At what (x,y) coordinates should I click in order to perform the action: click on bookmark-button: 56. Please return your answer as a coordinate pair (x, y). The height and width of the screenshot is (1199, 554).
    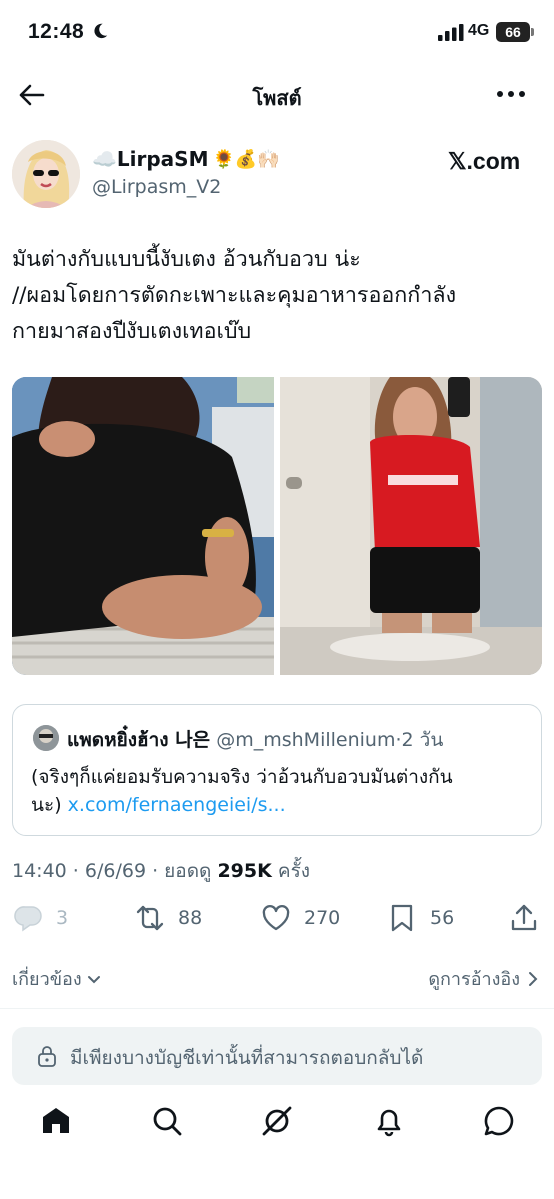
    Looking at the image, I should click on (420, 918).